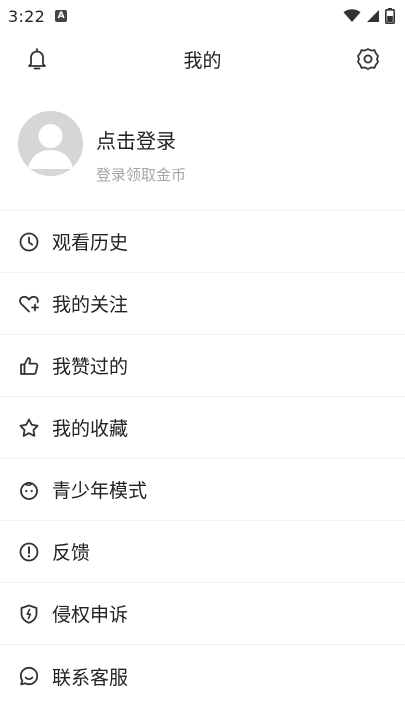  Describe the element at coordinates (90, 305) in the screenshot. I see `menu-item-label: 我的关注` at that location.